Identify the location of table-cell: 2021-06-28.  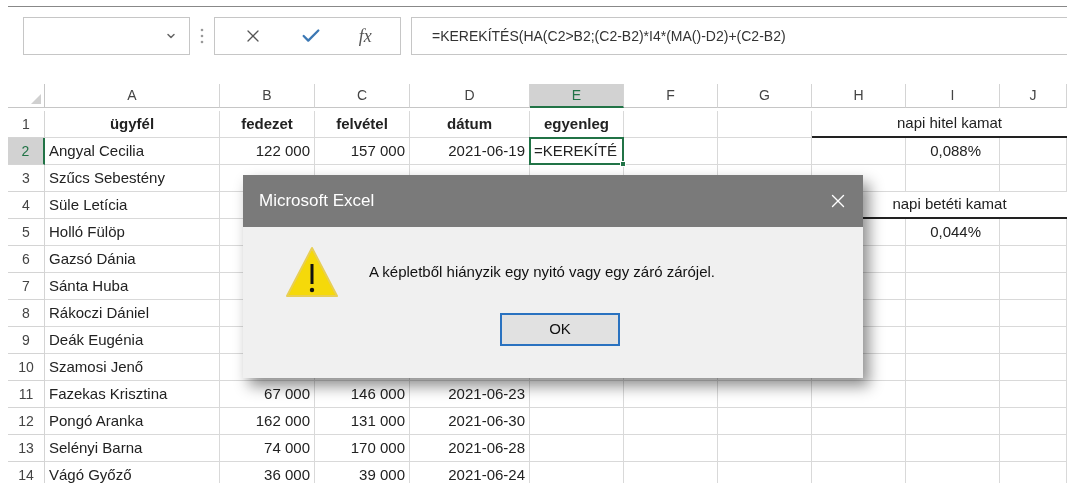
(470, 448).